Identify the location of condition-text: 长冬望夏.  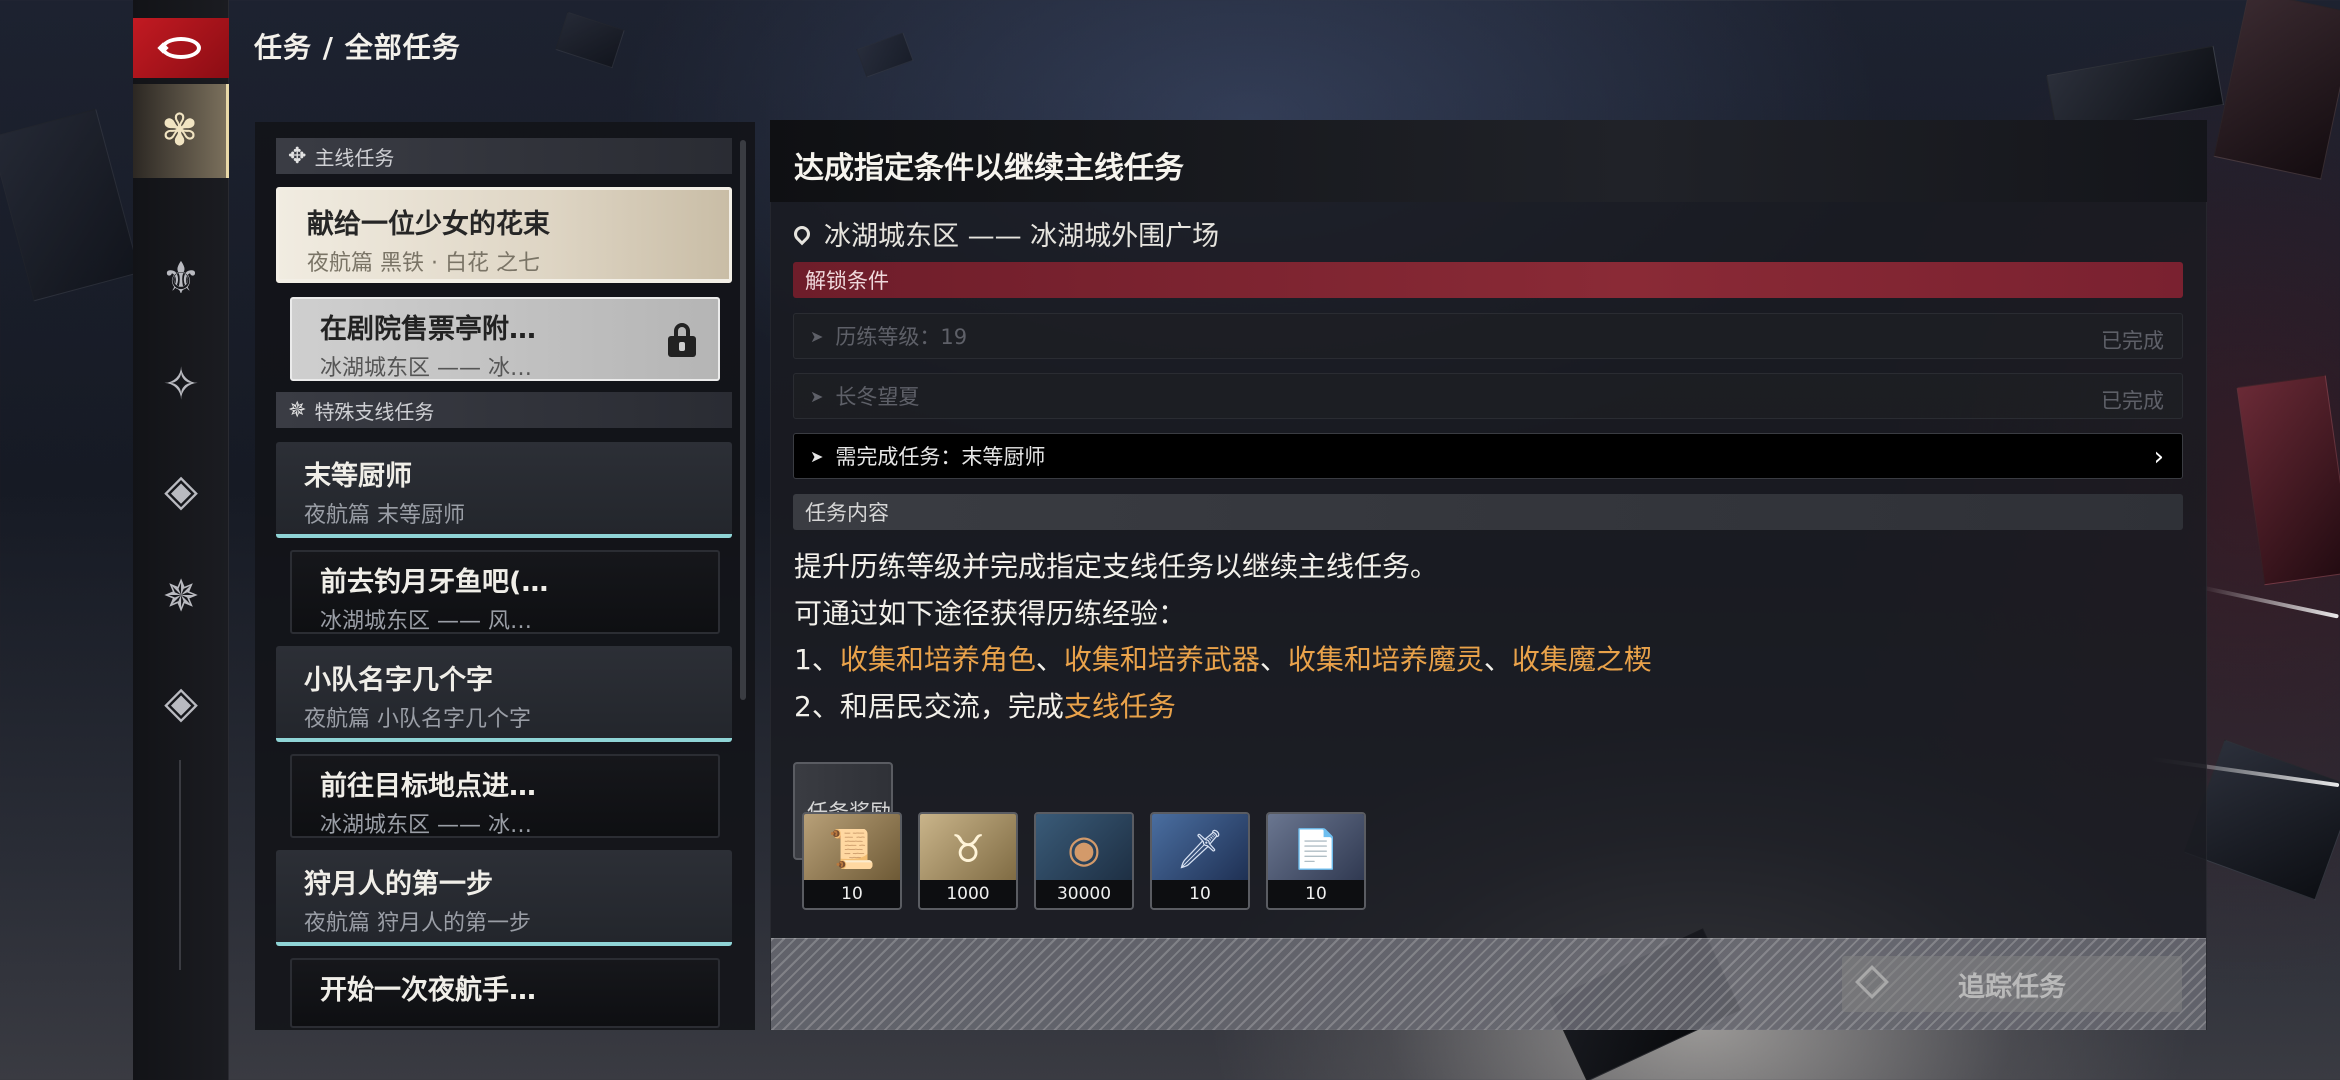
(877, 397).